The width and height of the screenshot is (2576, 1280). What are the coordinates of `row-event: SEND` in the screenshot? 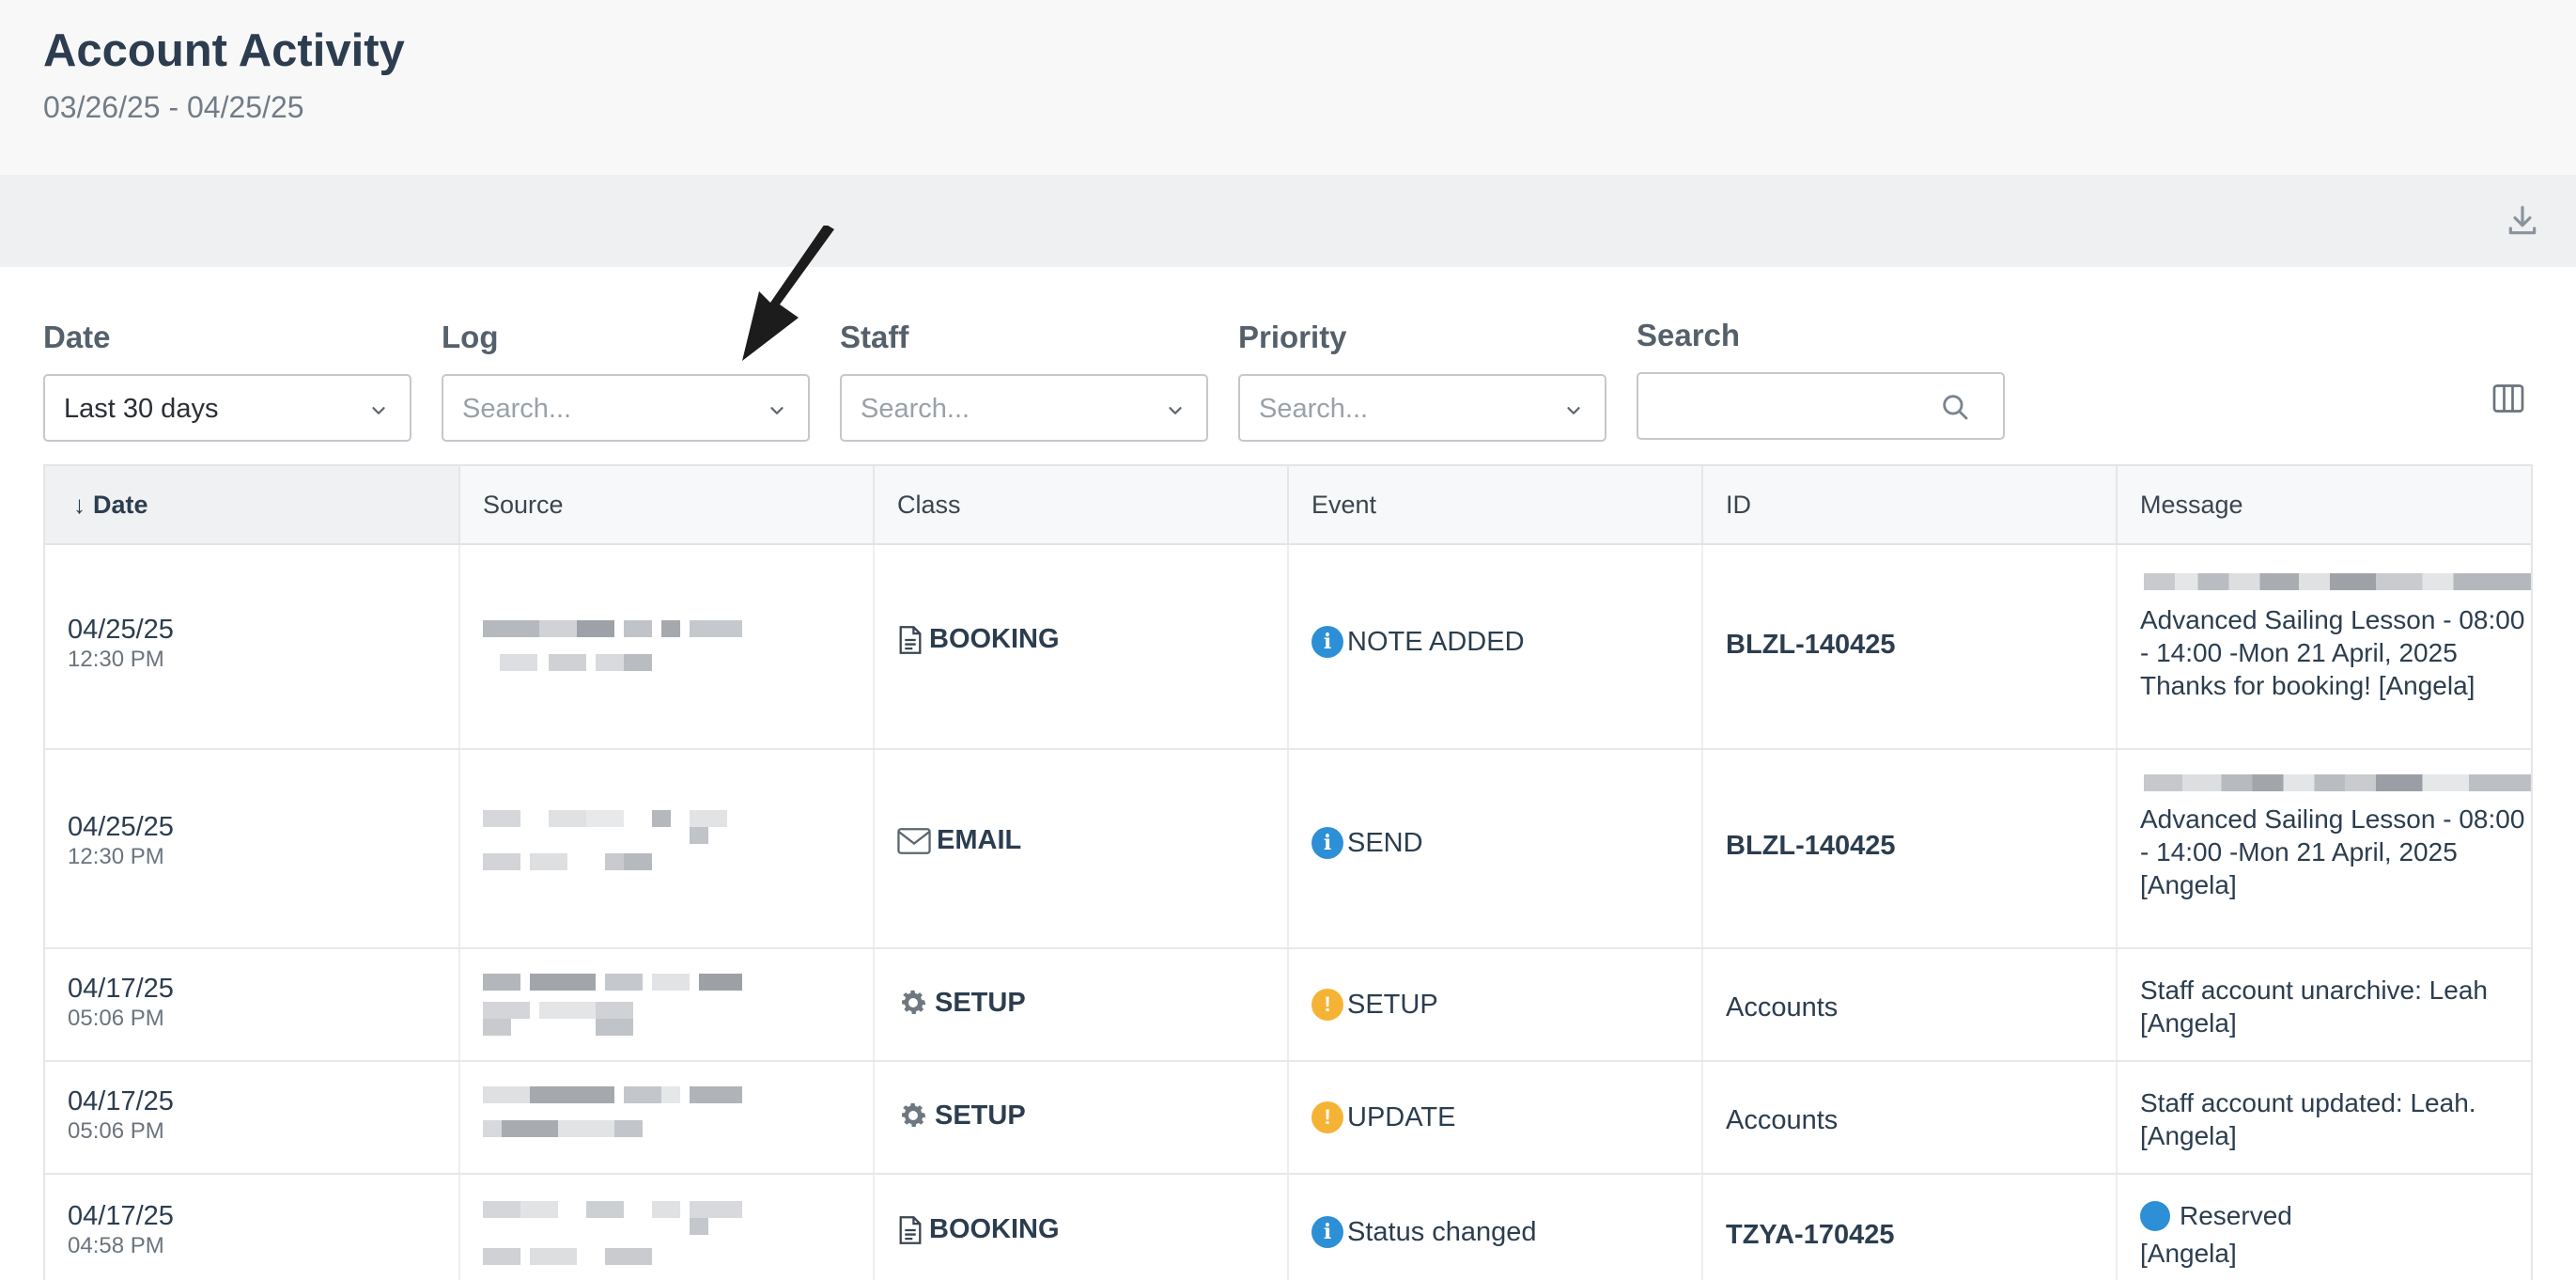 It's located at (1385, 842).